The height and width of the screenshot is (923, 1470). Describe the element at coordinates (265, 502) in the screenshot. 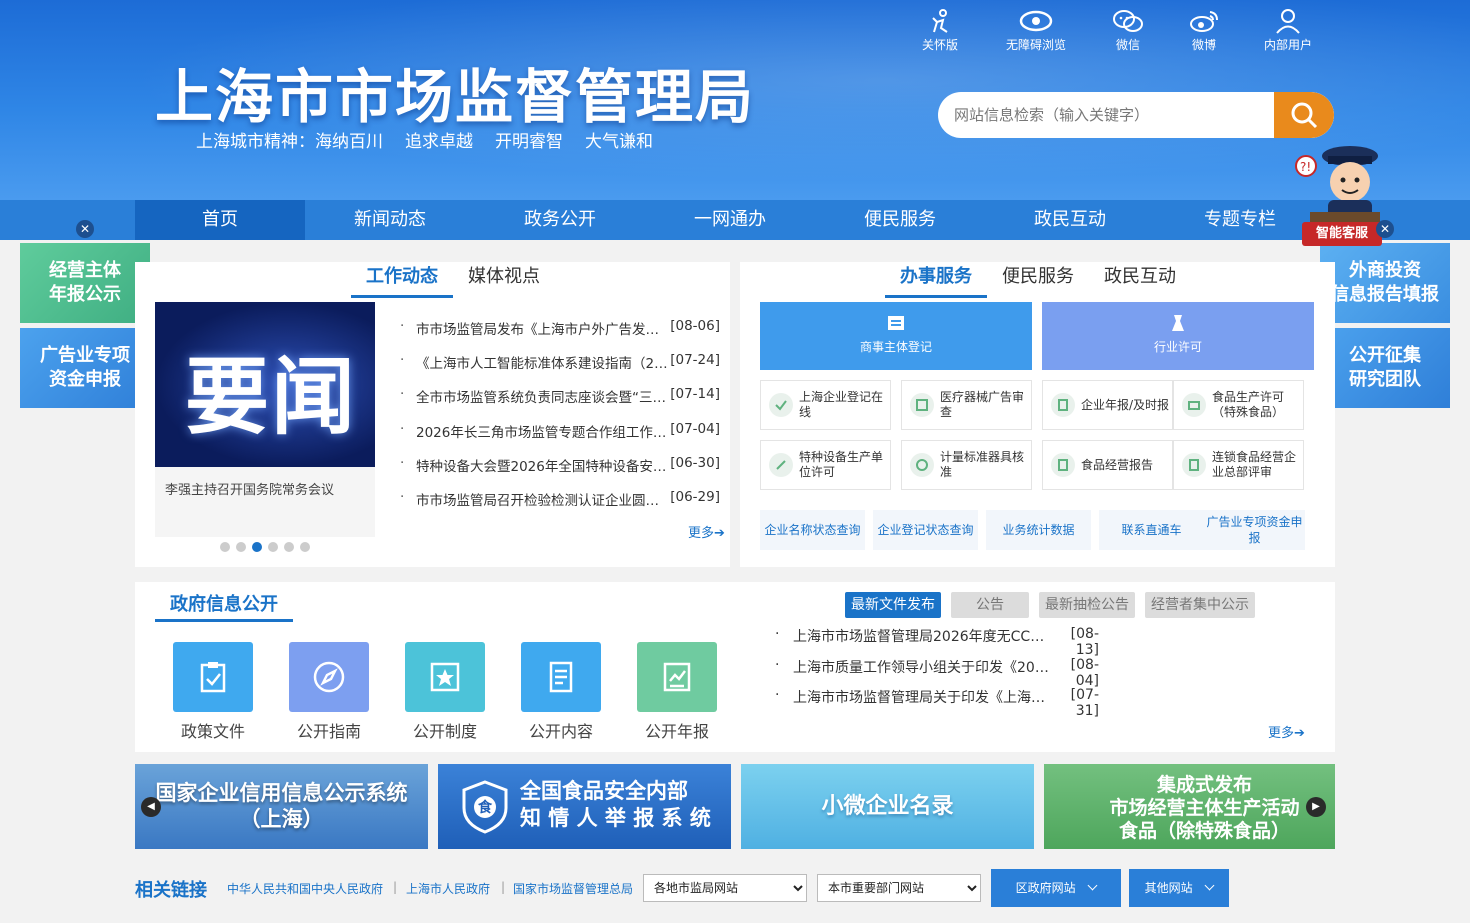

I see `headline-caption: 李强主持召开国务院常务会议` at that location.